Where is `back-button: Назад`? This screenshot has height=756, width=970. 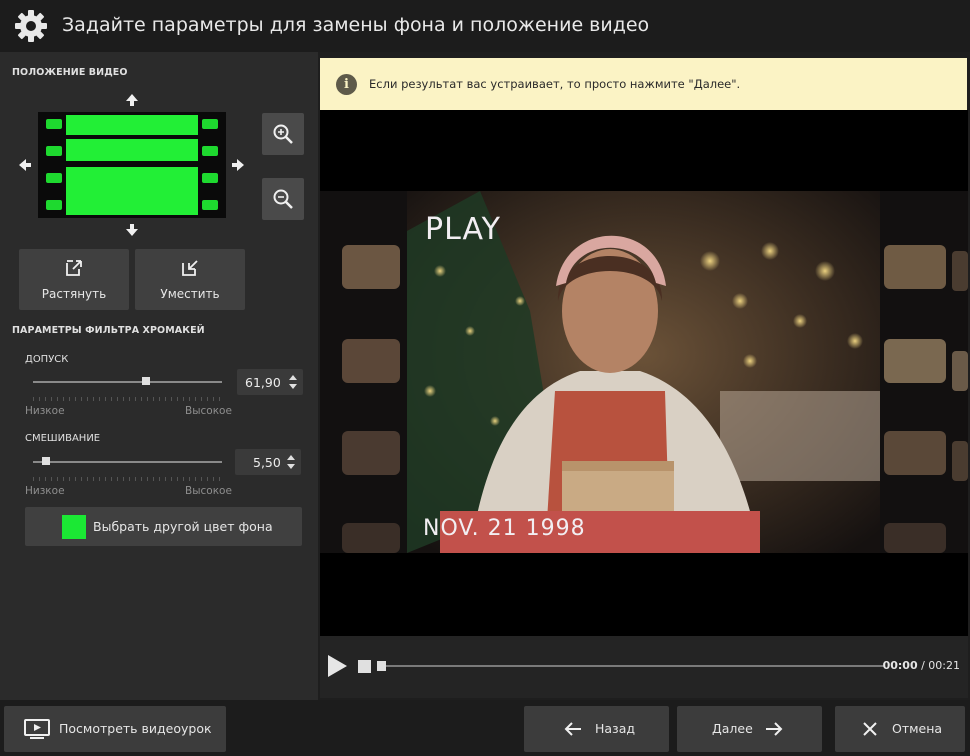
back-button: Назад is located at coordinates (596, 729).